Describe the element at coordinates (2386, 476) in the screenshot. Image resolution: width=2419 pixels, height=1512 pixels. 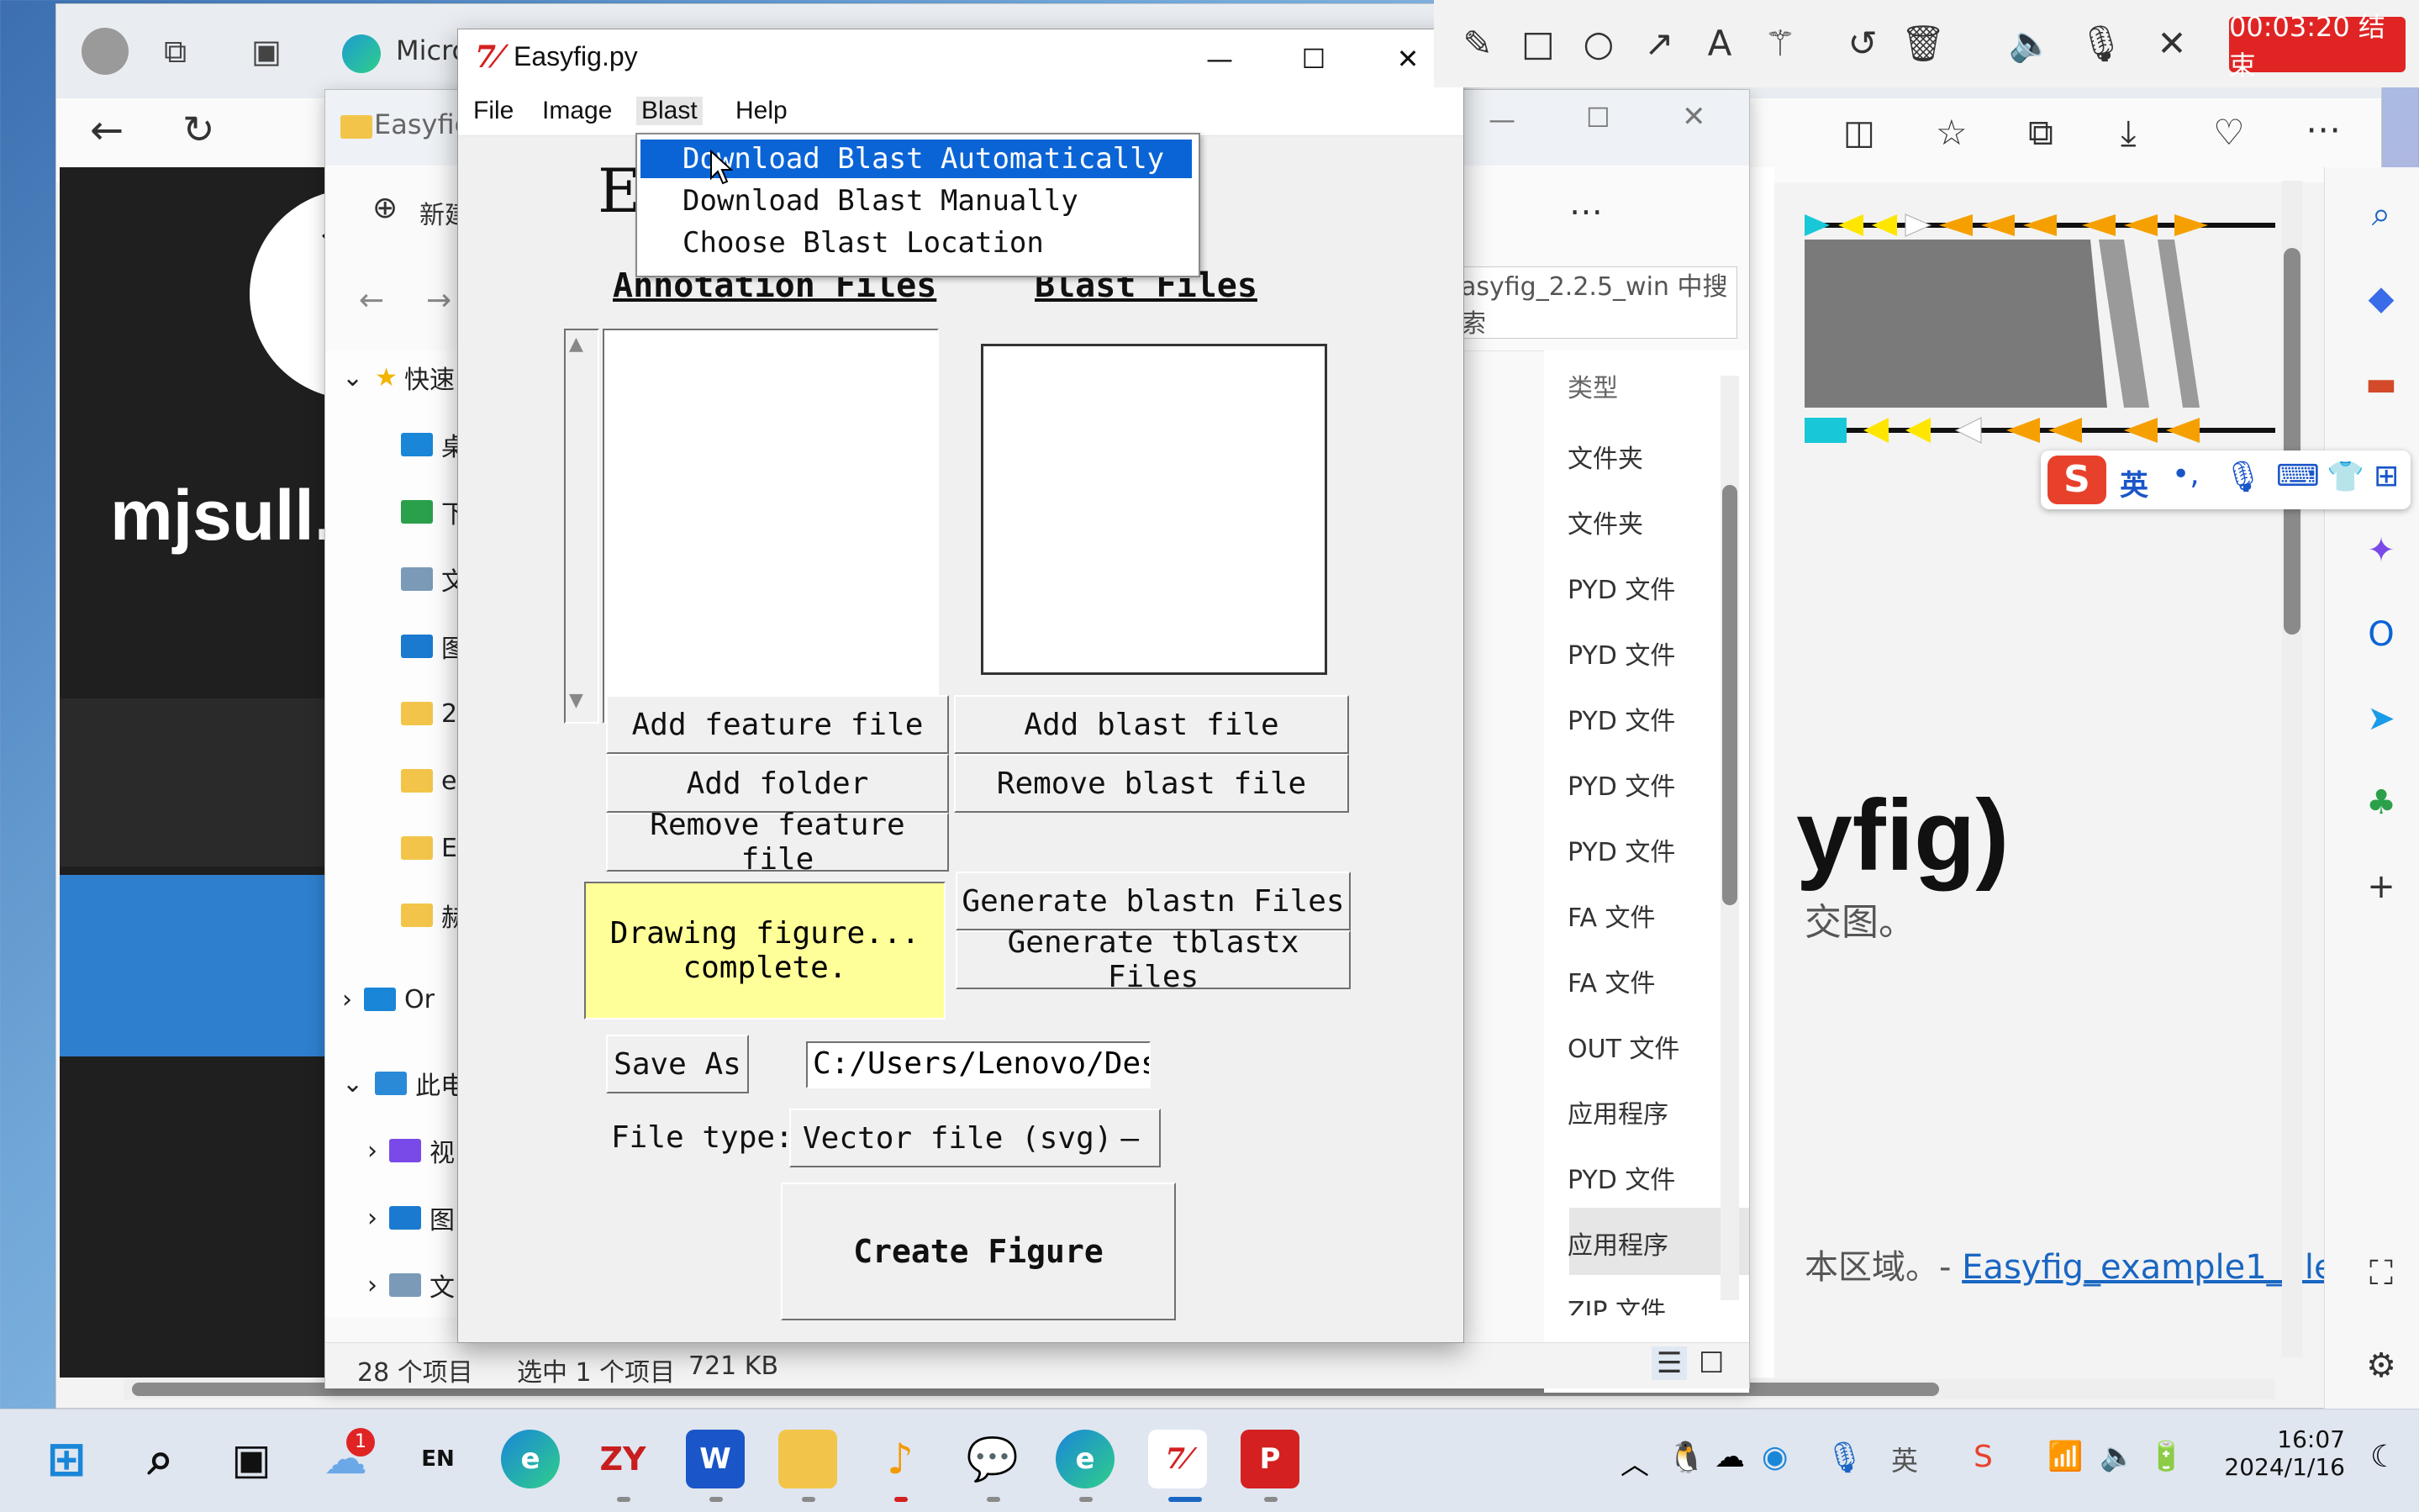
I see `toolbox-grid-icon: ⊞` at that location.